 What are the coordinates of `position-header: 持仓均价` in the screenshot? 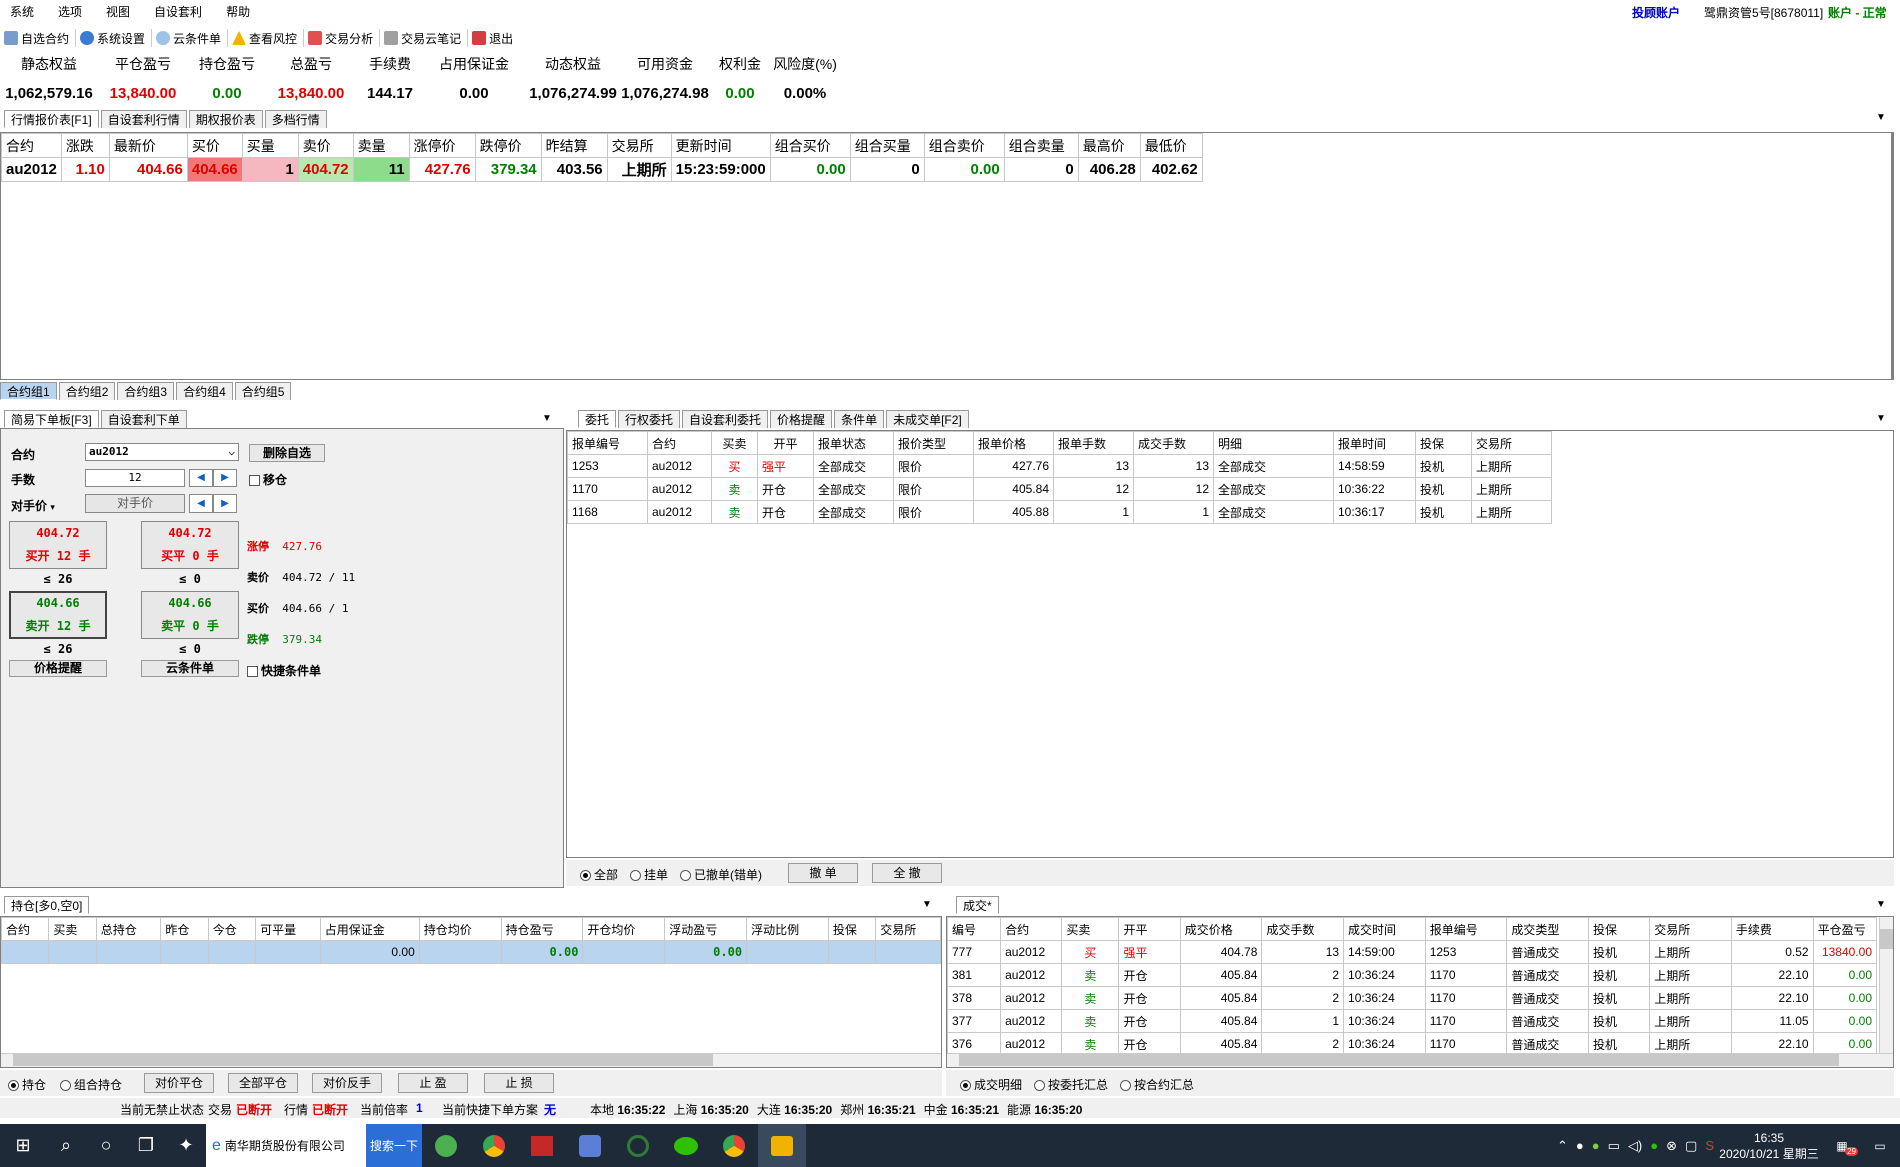 It's located at (460, 929).